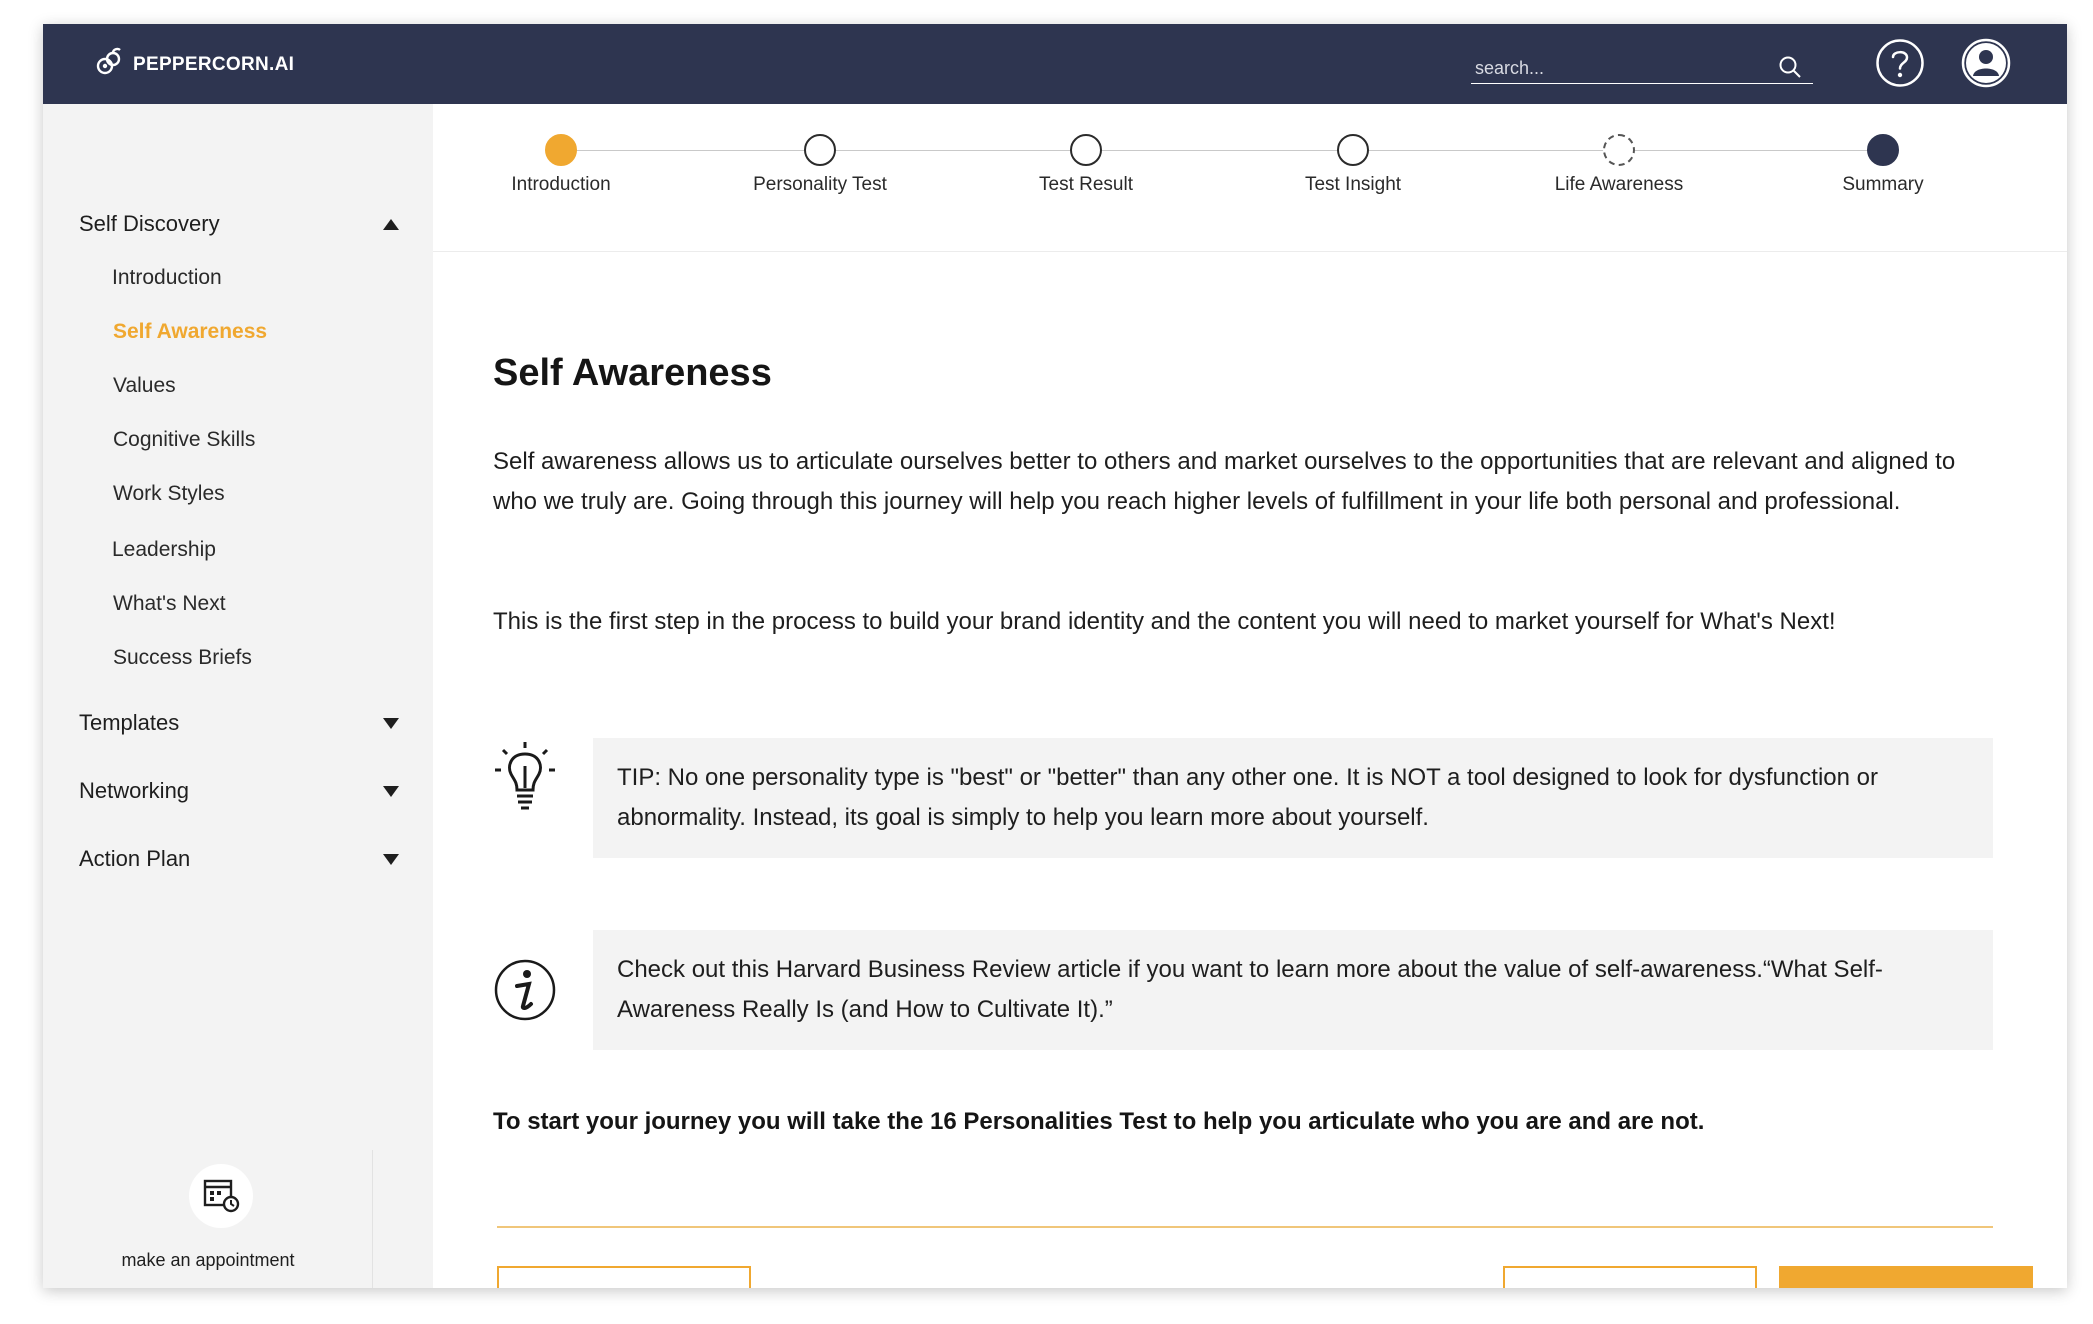 This screenshot has height=1324, width=2093. What do you see at coordinates (164, 550) in the screenshot?
I see `sidebar-item-leadership: Leadership` at bounding box center [164, 550].